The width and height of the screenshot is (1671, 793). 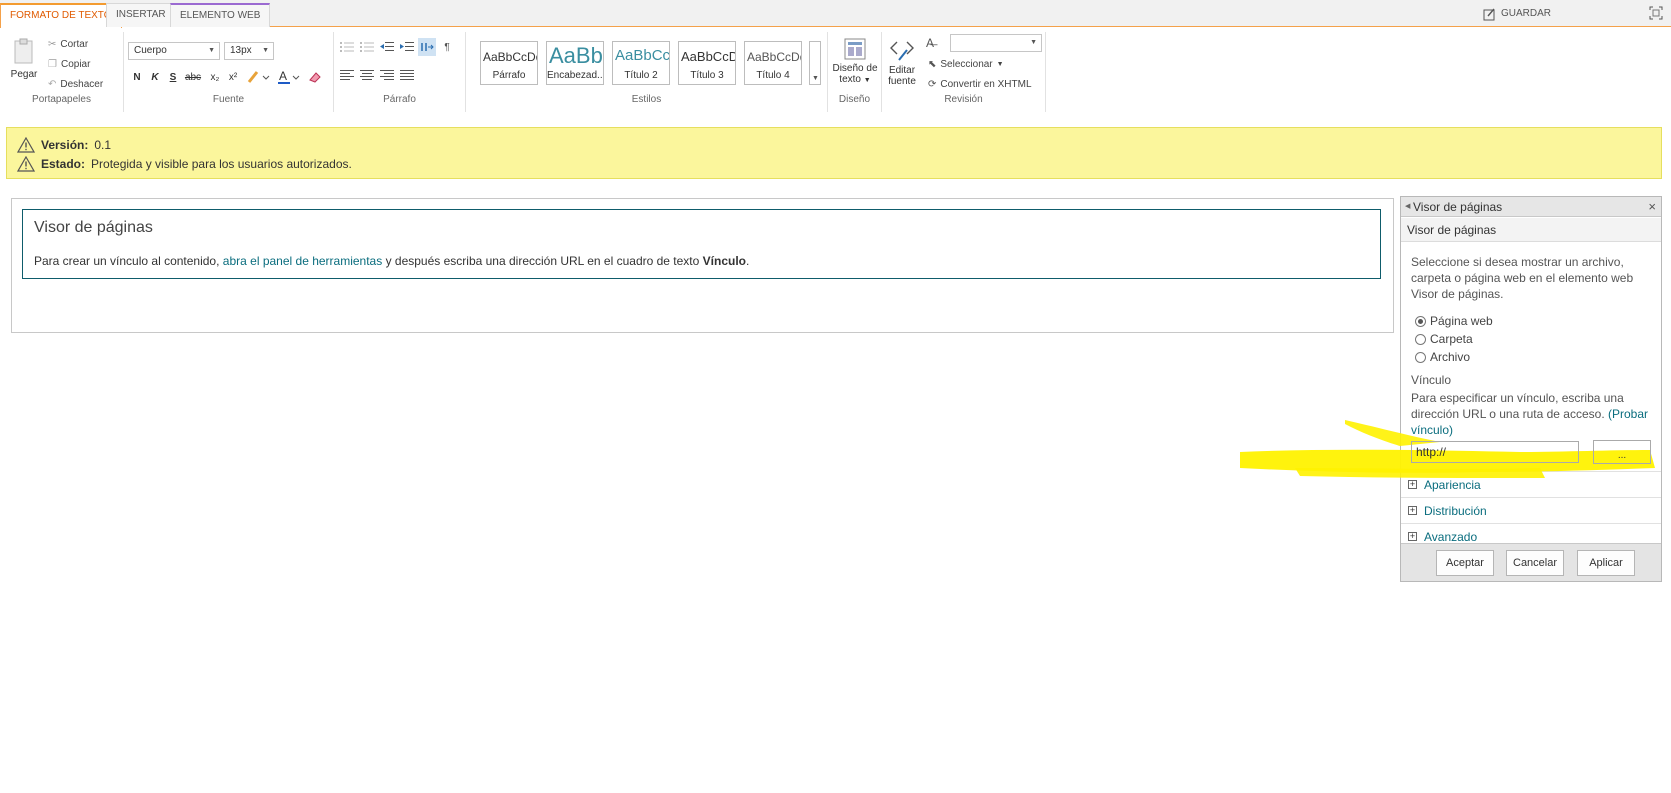 I want to click on highlight-color-button, so click(x=259, y=77).